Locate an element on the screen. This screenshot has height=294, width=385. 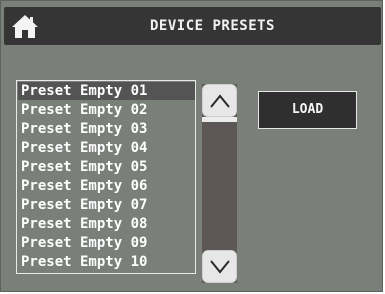
scroll-thumb is located at coordinates (219, 119).